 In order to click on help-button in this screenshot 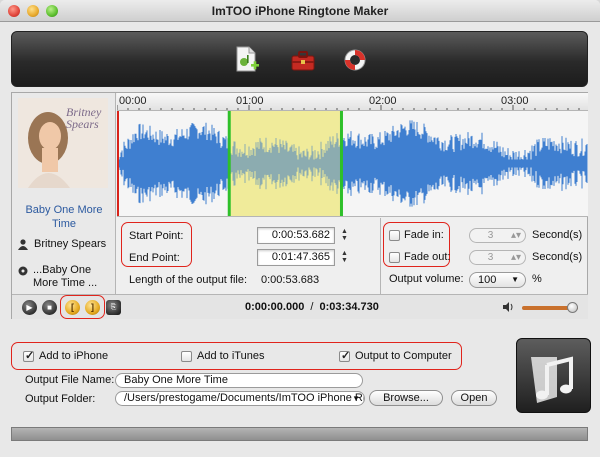, I will do `click(355, 60)`.